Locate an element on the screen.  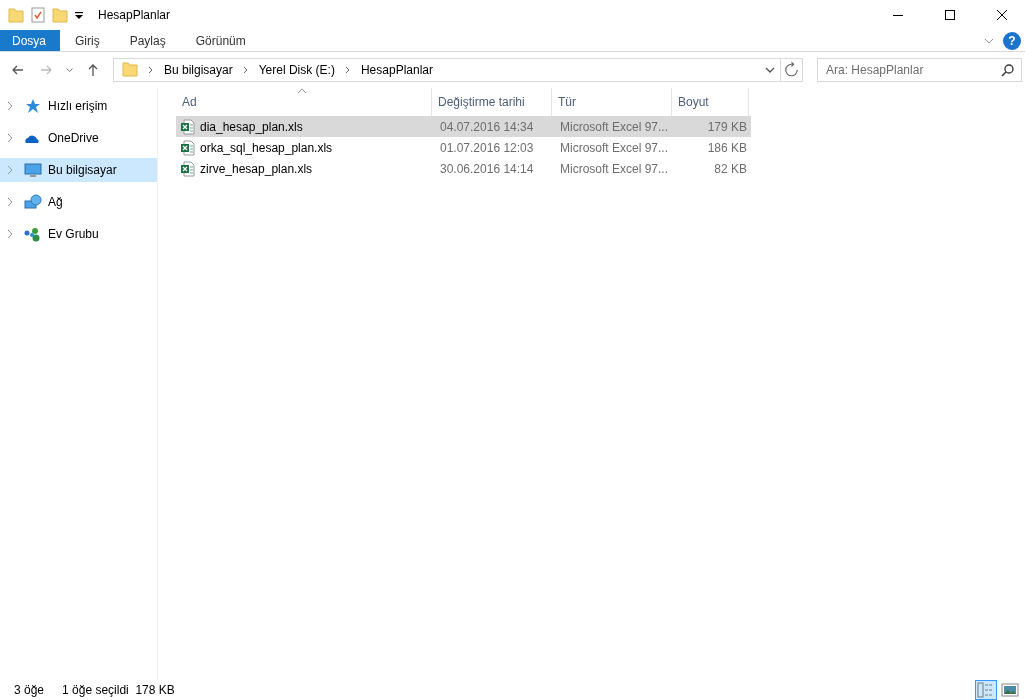
sidebar-item: Ağ is located at coordinates (78, 202).